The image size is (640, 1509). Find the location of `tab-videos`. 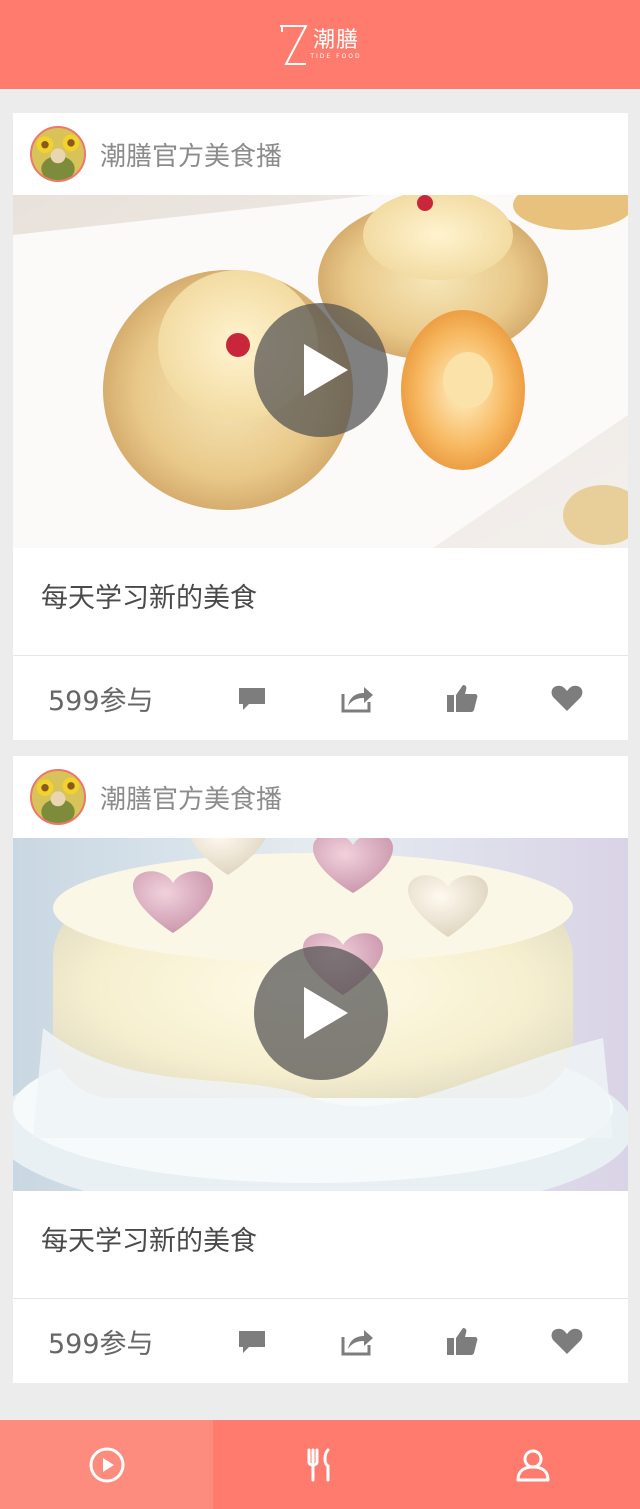

tab-videos is located at coordinates (107, 1464).